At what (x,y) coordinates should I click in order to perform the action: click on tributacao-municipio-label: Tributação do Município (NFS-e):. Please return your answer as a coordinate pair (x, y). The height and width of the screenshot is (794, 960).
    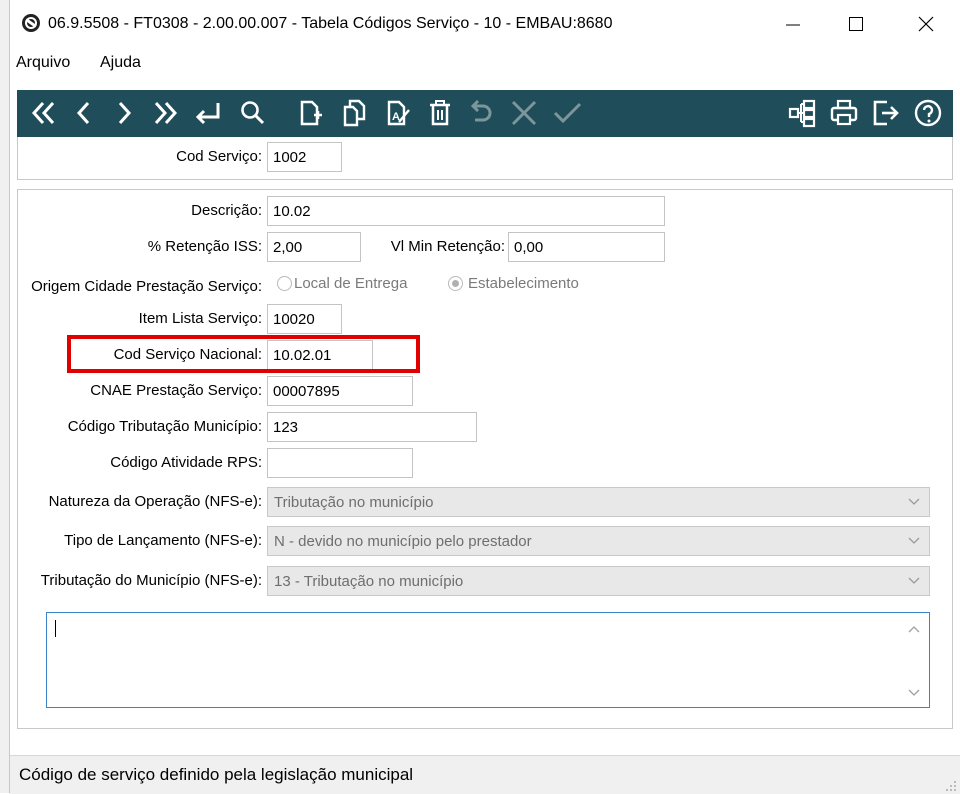
    Looking at the image, I should click on (151, 580).